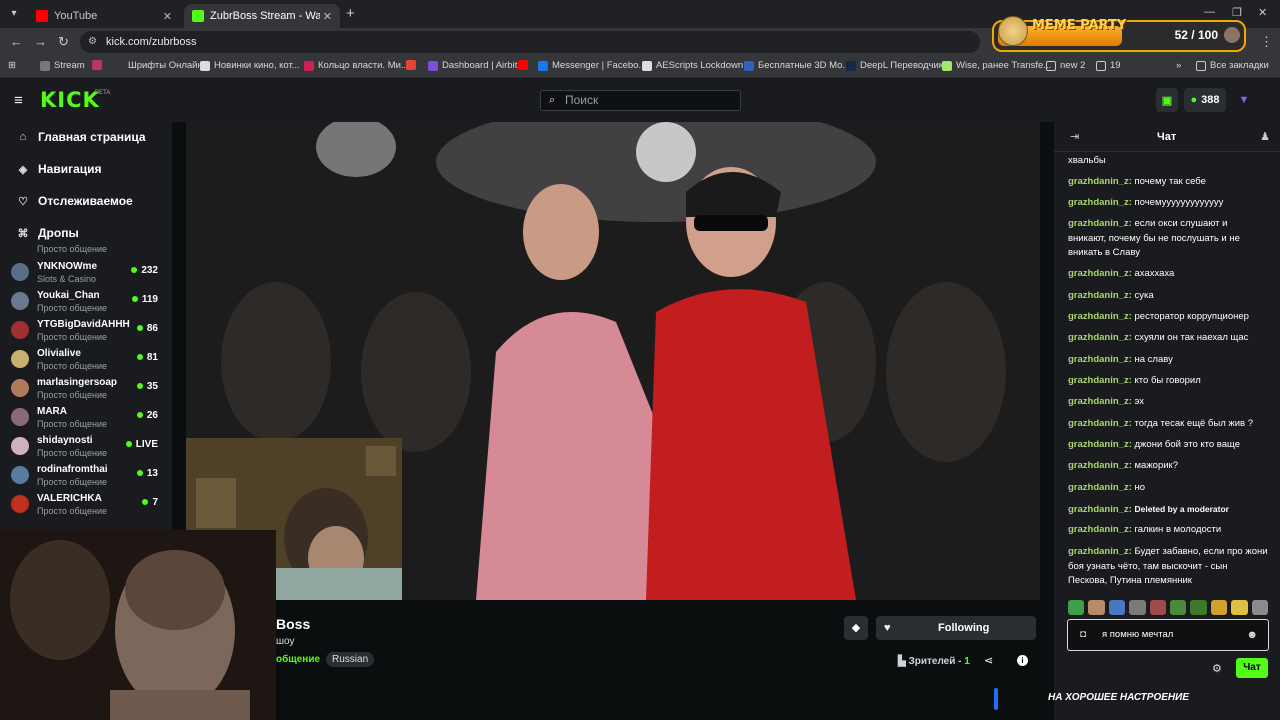 The height and width of the screenshot is (720, 1280). What do you see at coordinates (1013, 31) in the screenshot?
I see `doge-icon` at bounding box center [1013, 31].